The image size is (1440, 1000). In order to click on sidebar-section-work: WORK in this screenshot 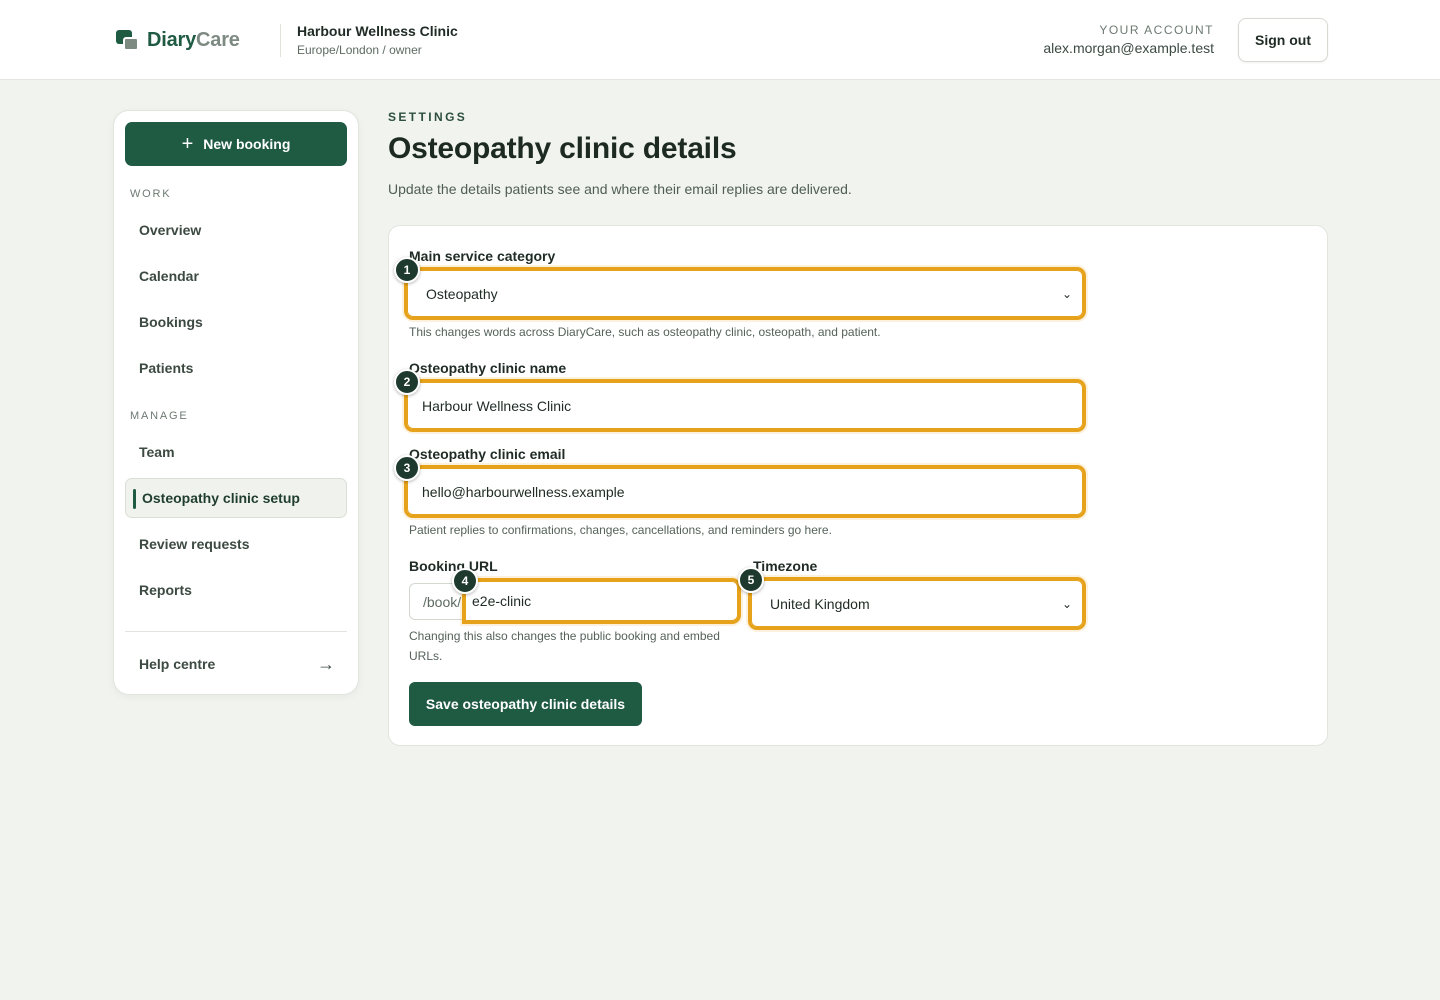, I will do `click(151, 194)`.